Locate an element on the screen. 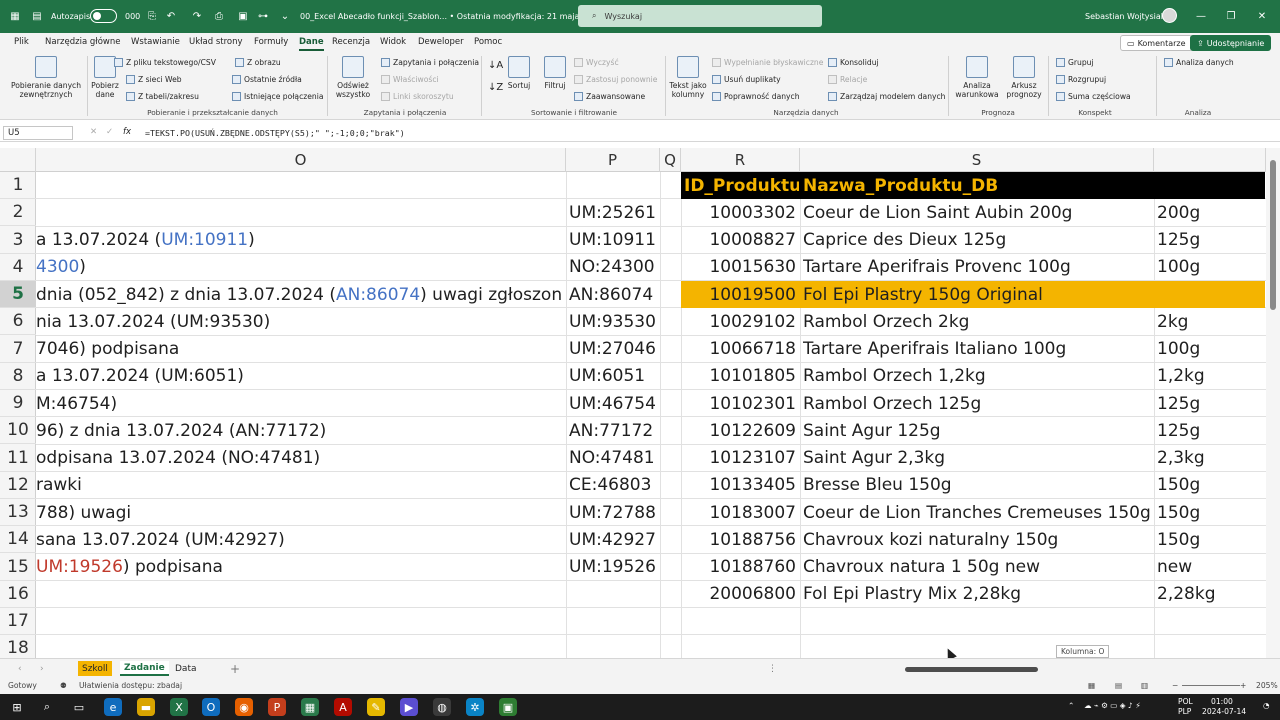  row-header: 15 is located at coordinates (18, 567).